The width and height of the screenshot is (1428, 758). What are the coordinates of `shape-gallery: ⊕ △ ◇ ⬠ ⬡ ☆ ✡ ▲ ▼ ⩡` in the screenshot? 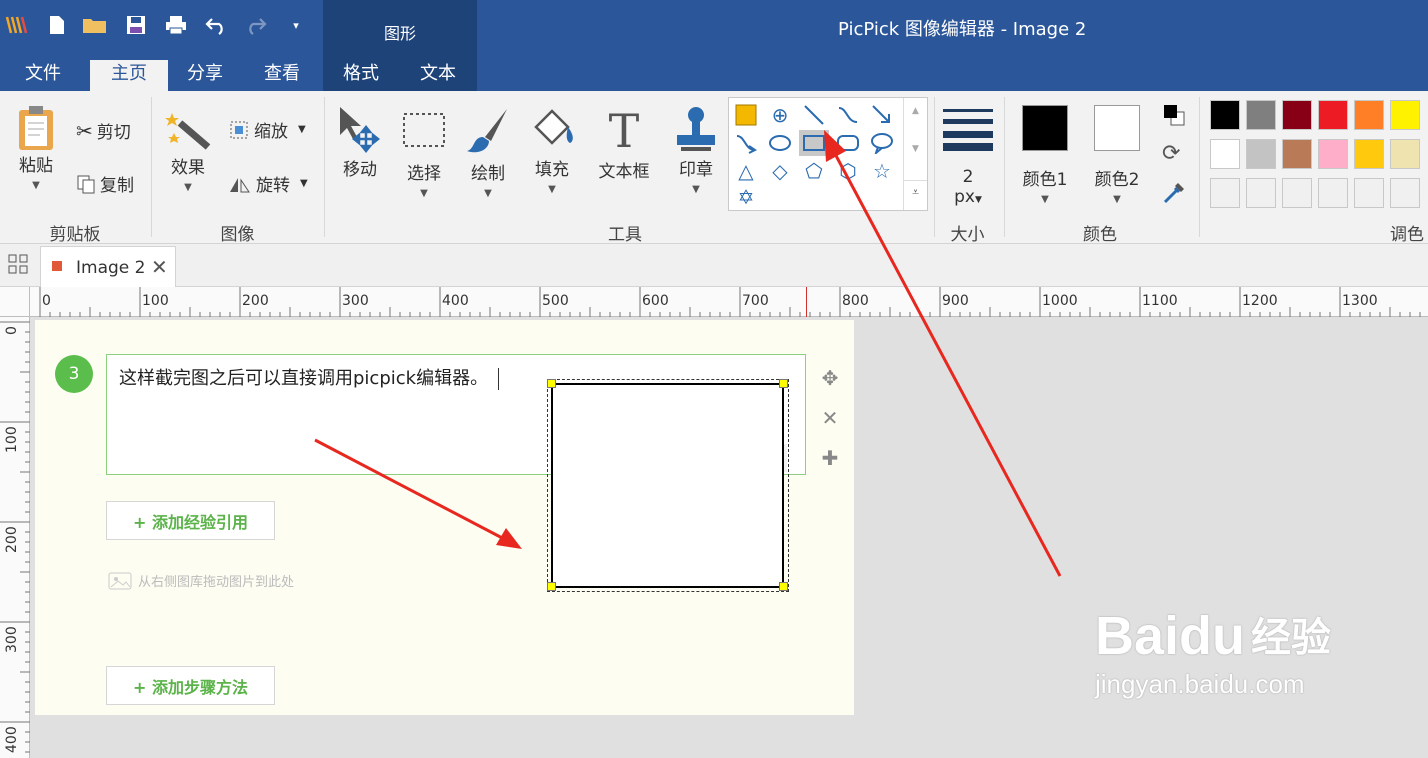 It's located at (828, 154).